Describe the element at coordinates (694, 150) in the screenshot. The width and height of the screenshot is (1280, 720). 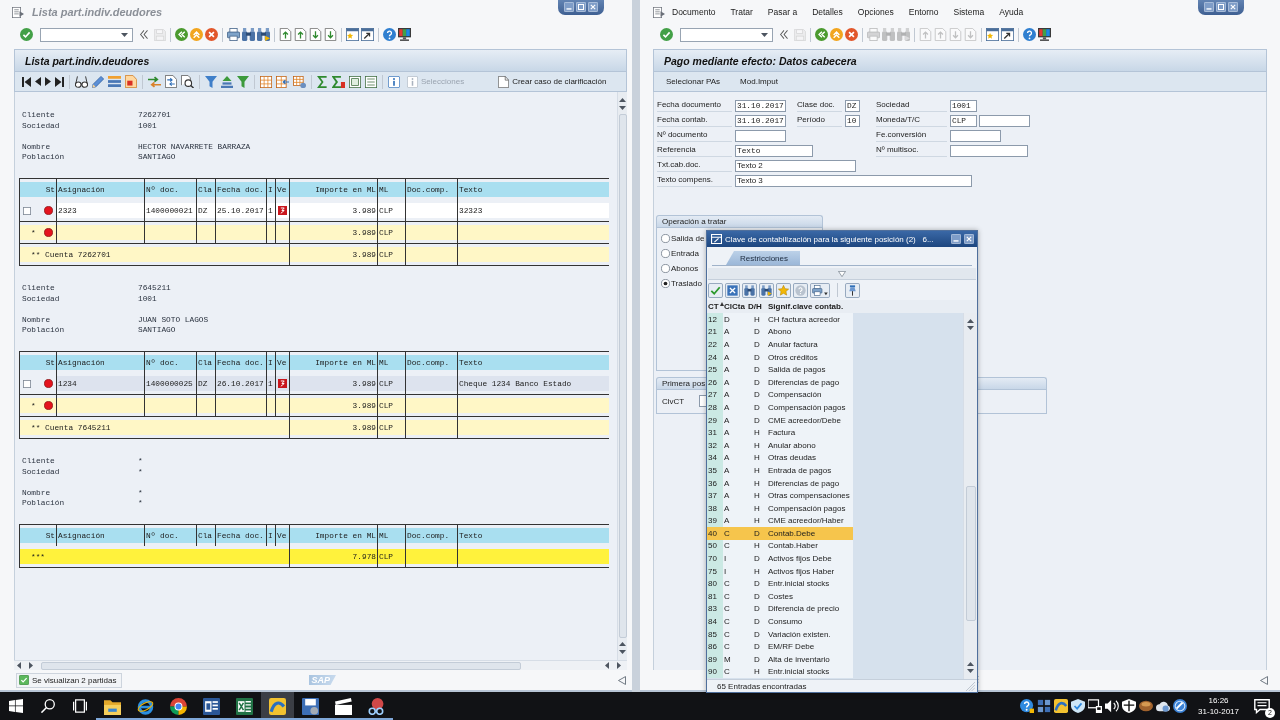
I see `field-label: Referencia` at that location.